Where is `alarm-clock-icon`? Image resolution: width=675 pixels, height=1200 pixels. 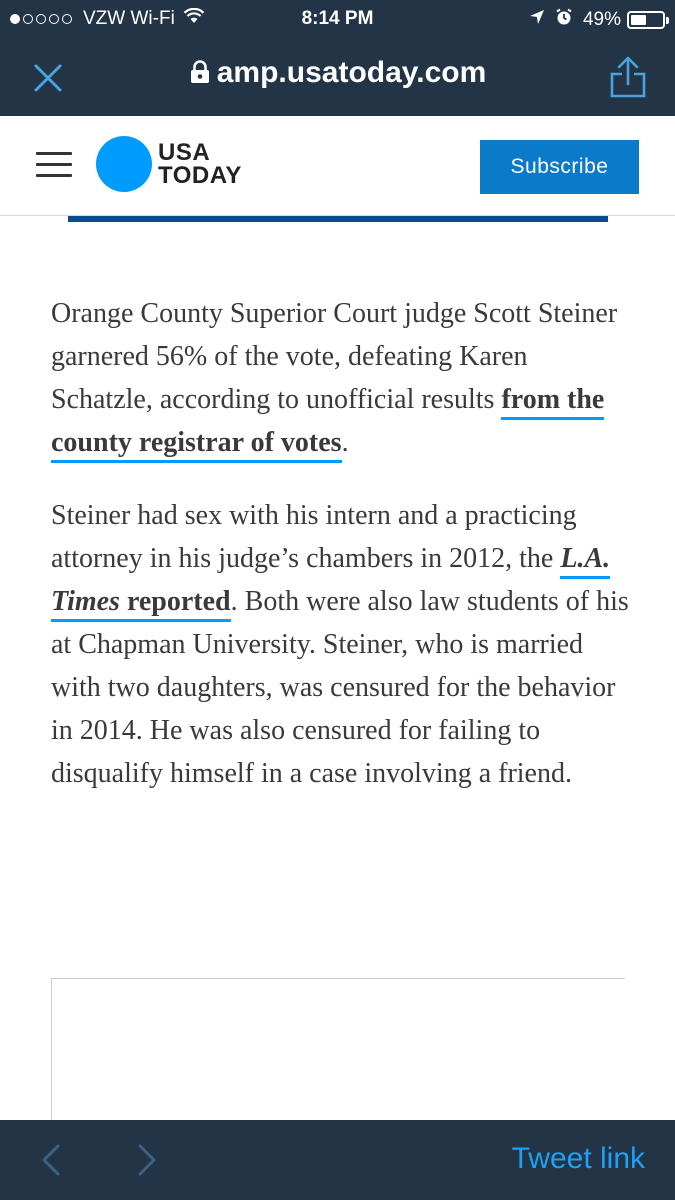
alarm-clock-icon is located at coordinates (564, 20).